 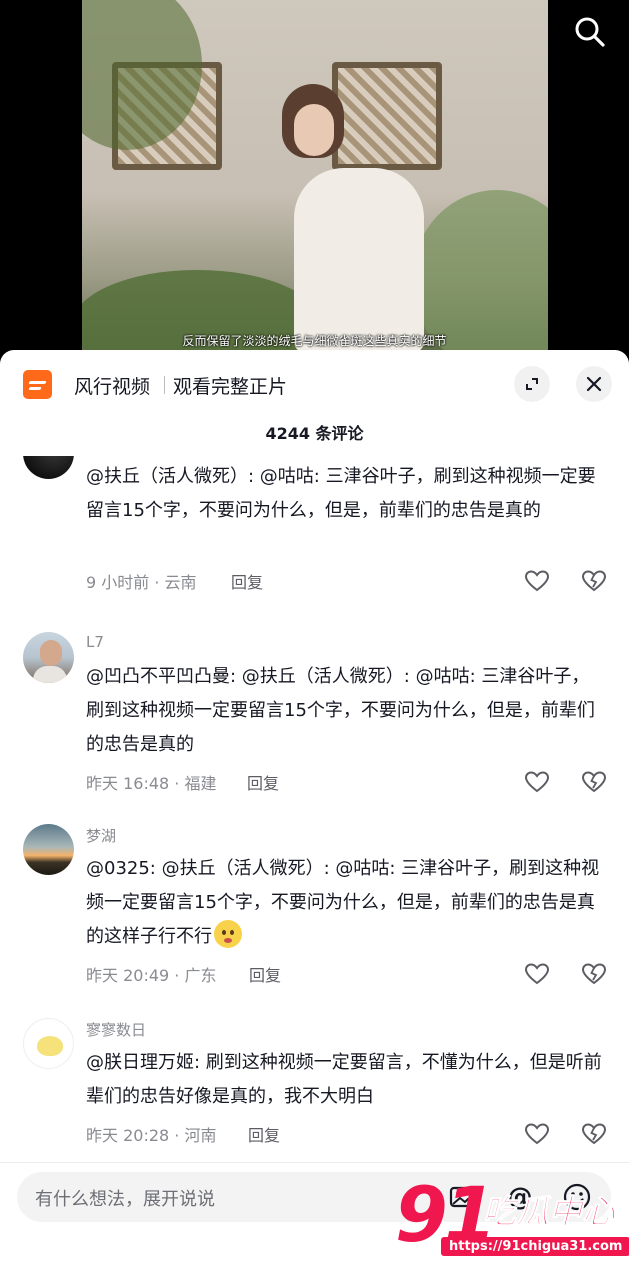 I want to click on person-dress, so click(x=359, y=260).